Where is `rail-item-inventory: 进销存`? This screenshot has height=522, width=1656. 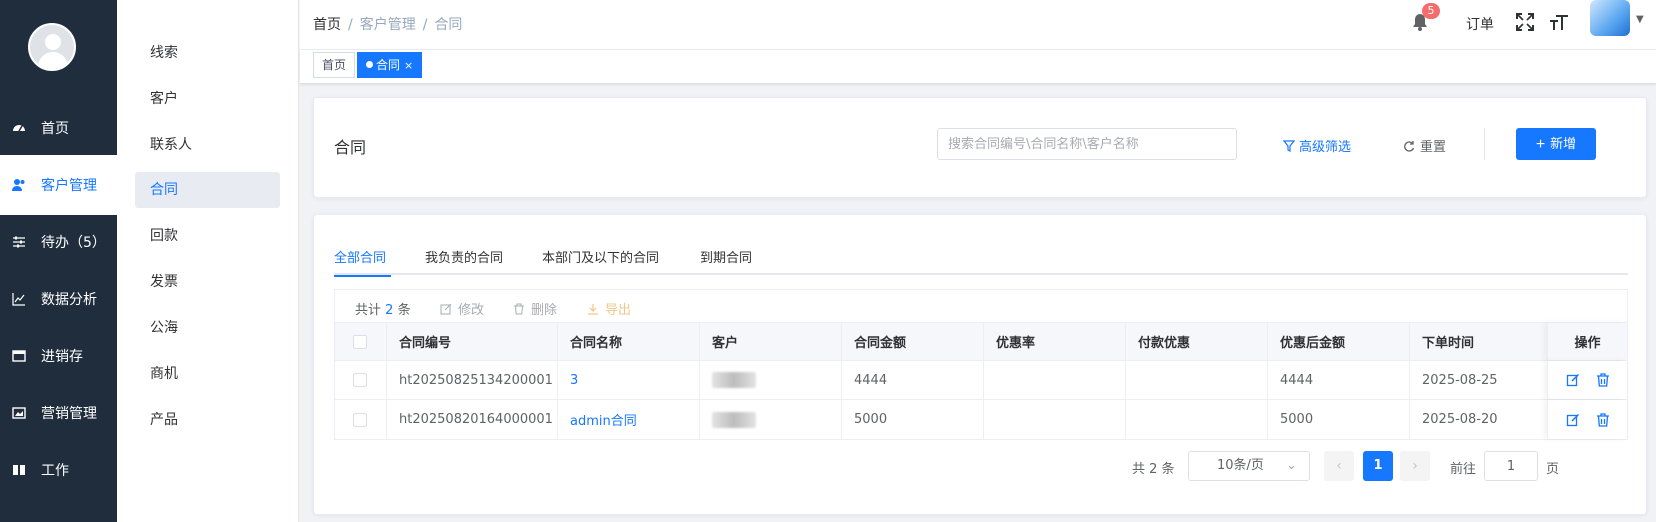
rail-item-inventory: 进销存 is located at coordinates (58, 356).